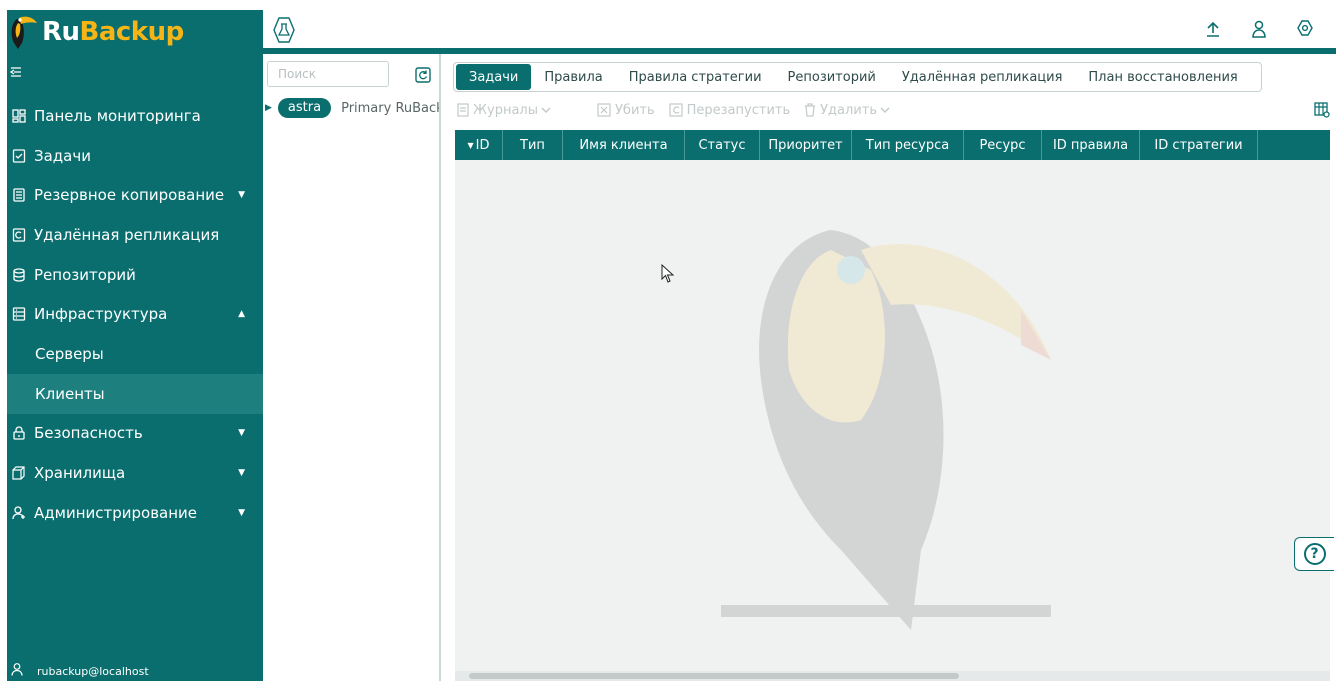 The height and width of the screenshot is (681, 1336). I want to click on trash-icon, so click(810, 110).